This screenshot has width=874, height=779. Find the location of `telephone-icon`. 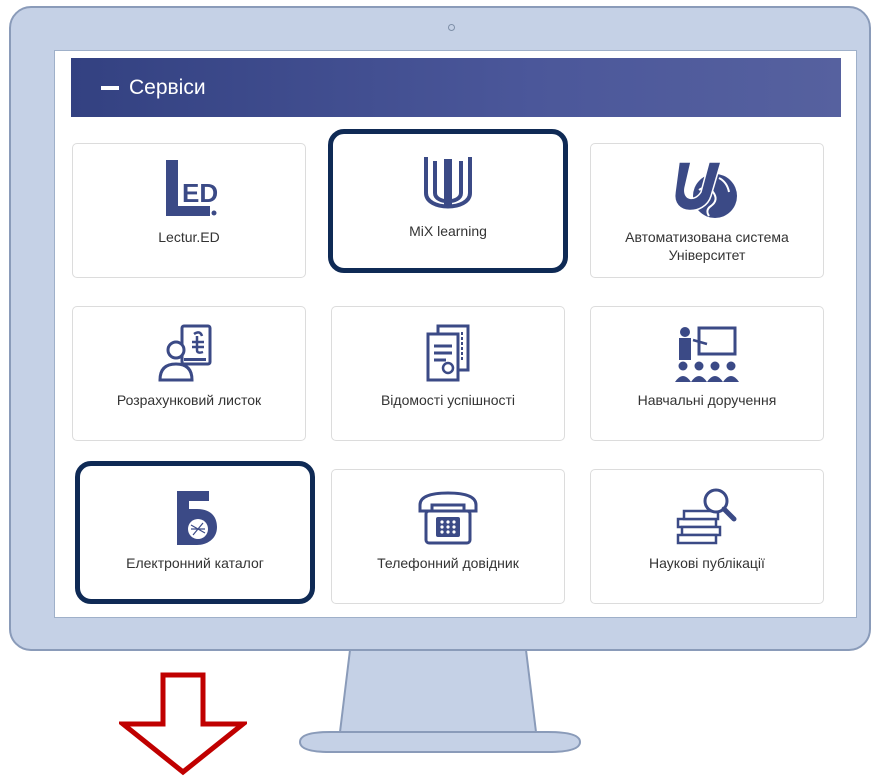

telephone-icon is located at coordinates (448, 517).